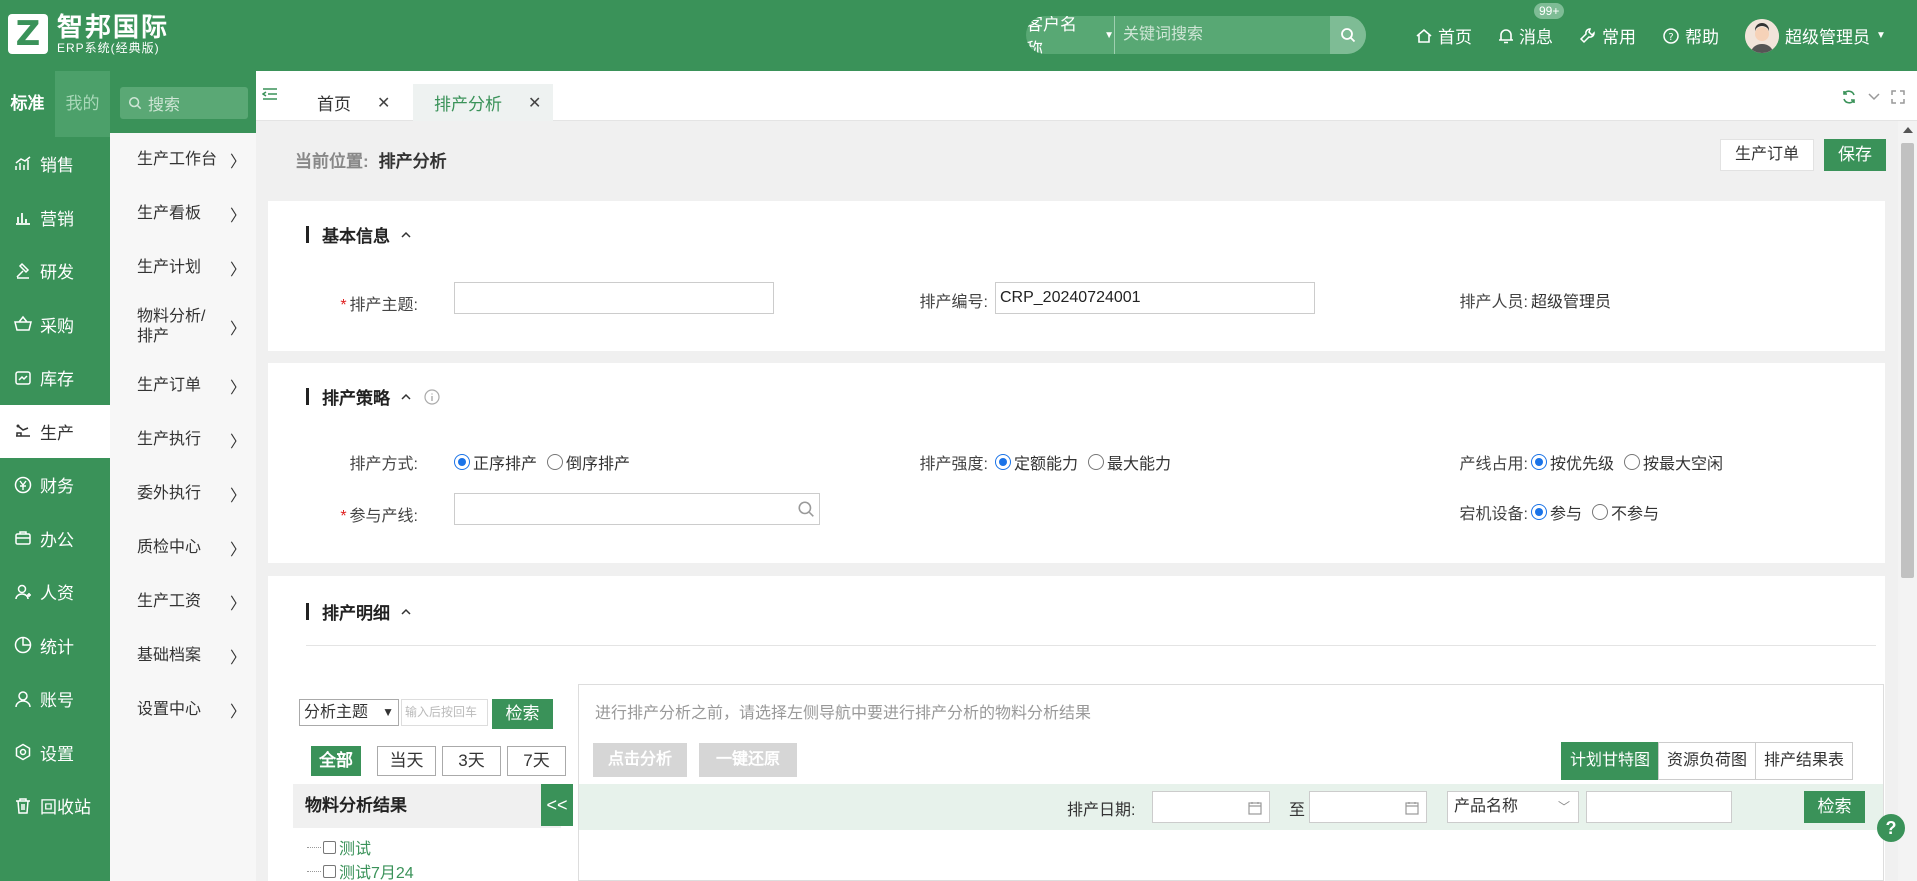 The height and width of the screenshot is (881, 1917). Describe the element at coordinates (1609, 761) in the screenshot. I see `tab-gantt: 计划甘特图` at that location.